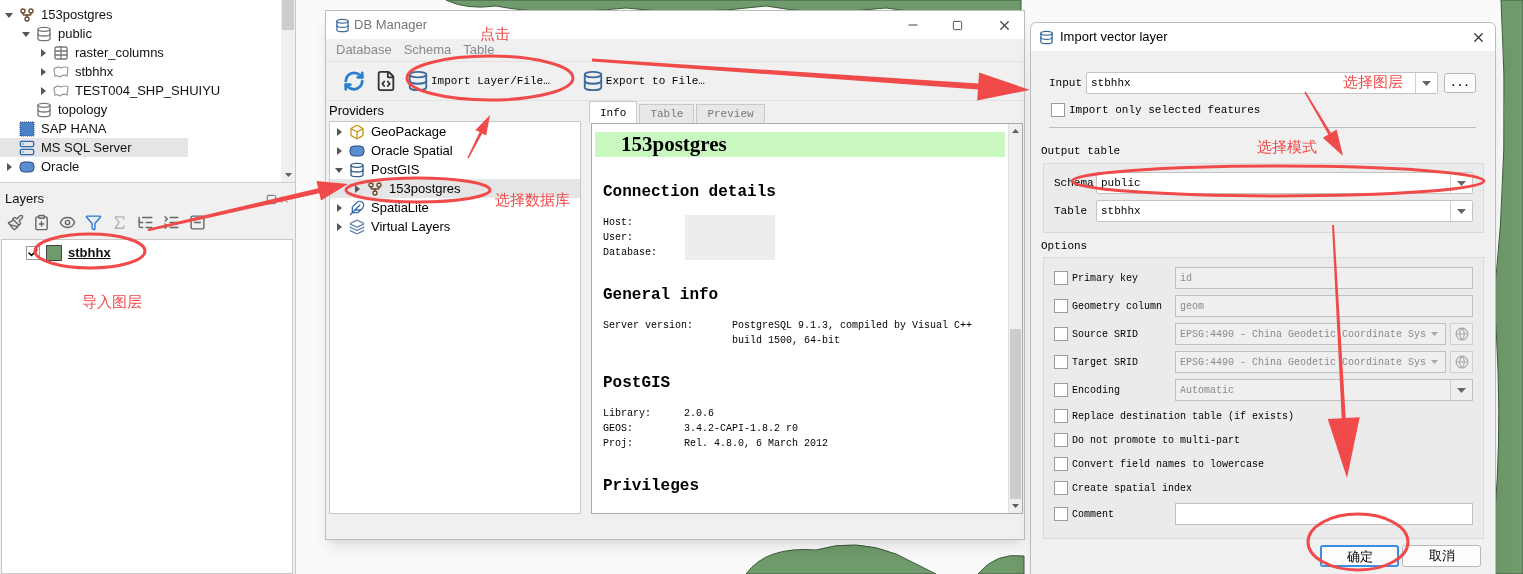  What do you see at coordinates (271, 199) in the screenshot?
I see `float-icon` at bounding box center [271, 199].